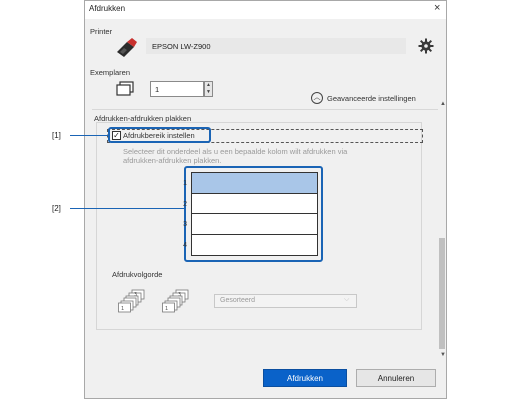  I want to click on scroll-up-icon: ▲, so click(443, 104).